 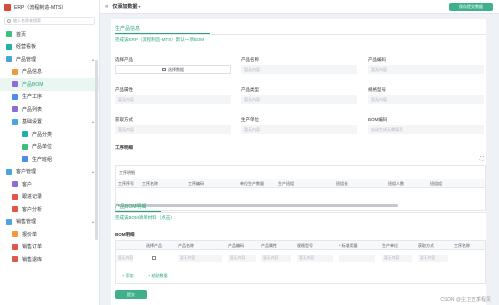 I want to click on product-type-field: 暂无内容, so click(x=299, y=99).